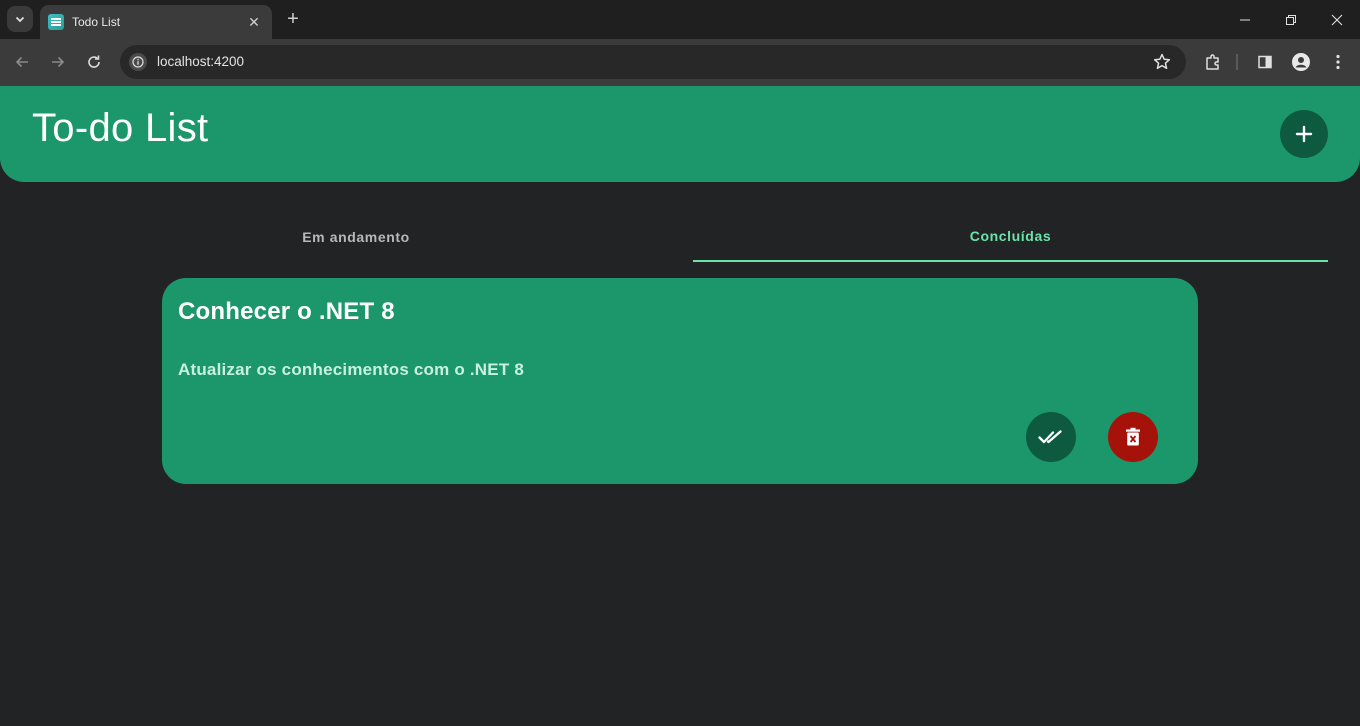 The width and height of the screenshot is (1360, 726). I want to click on side-panel-button, so click(1265, 62).